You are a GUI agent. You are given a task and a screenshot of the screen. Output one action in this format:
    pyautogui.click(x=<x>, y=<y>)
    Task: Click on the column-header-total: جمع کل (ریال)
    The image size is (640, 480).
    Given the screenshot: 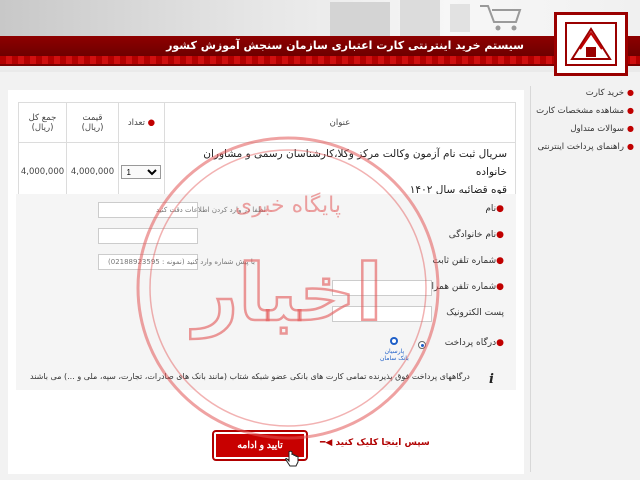 What is the action you would take?
    pyautogui.click(x=42, y=122)
    